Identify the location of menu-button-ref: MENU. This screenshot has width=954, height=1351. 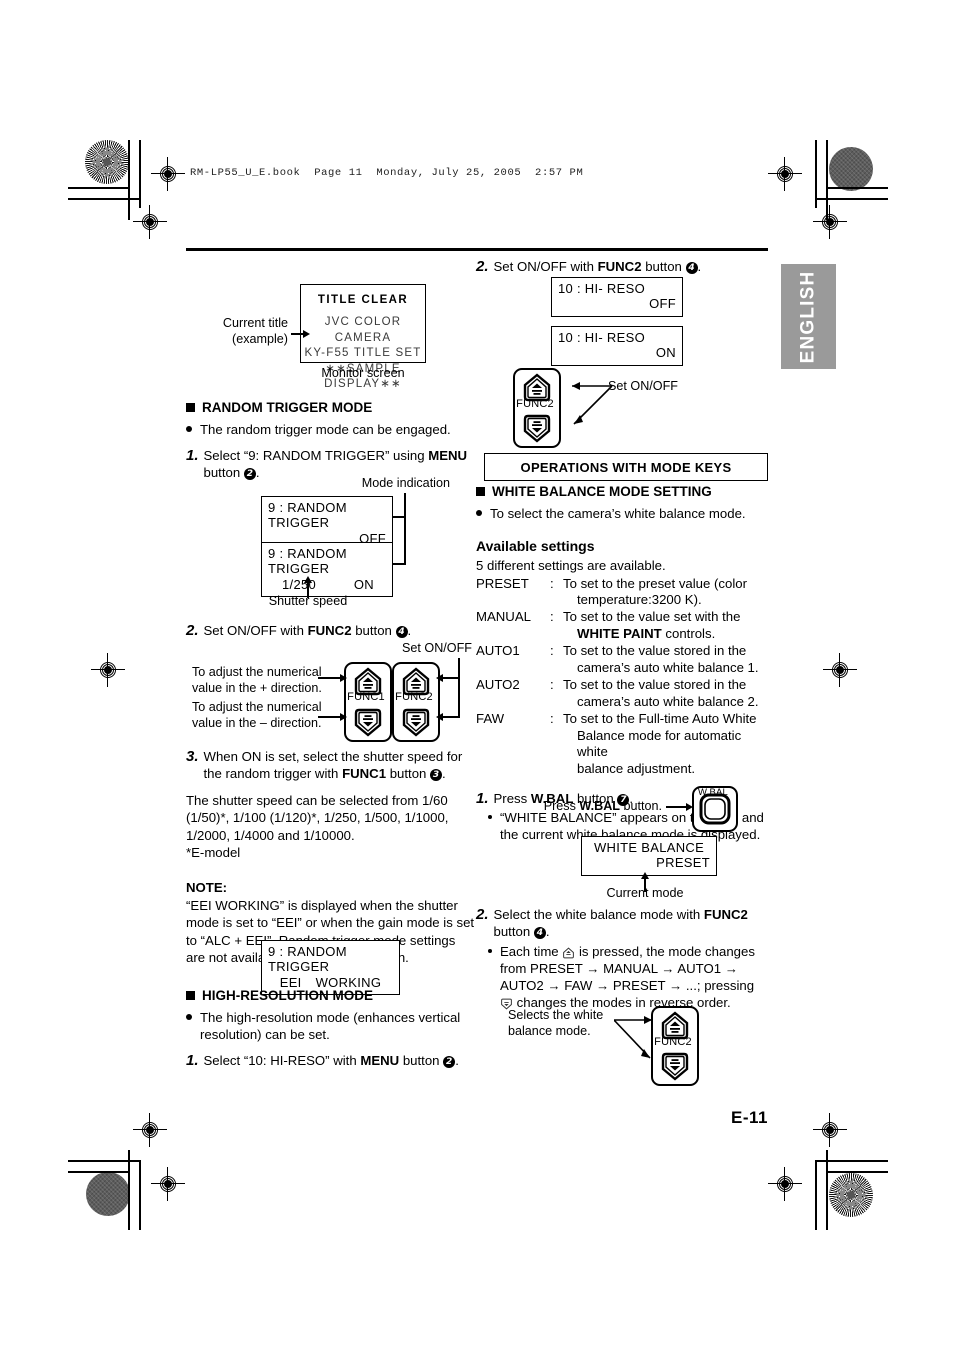
(448, 456).